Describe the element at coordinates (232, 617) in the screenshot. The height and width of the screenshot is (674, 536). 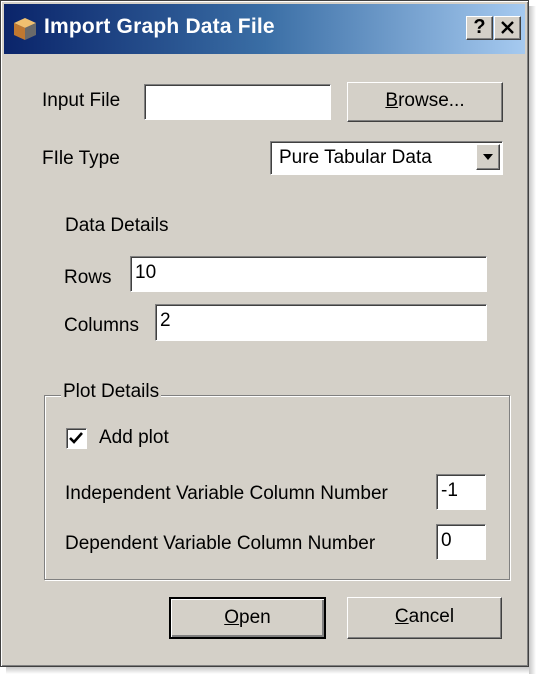
I see `open-mnemonic: O` at that location.